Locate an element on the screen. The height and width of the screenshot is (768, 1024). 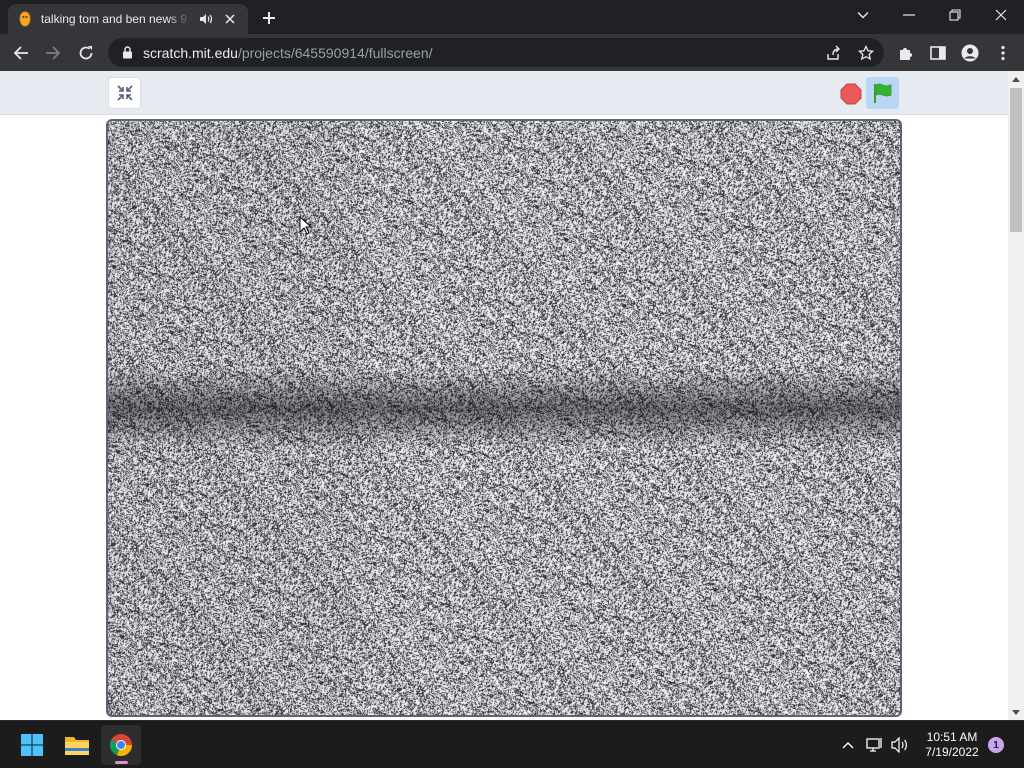
extensions-button is located at coordinates (906, 53).